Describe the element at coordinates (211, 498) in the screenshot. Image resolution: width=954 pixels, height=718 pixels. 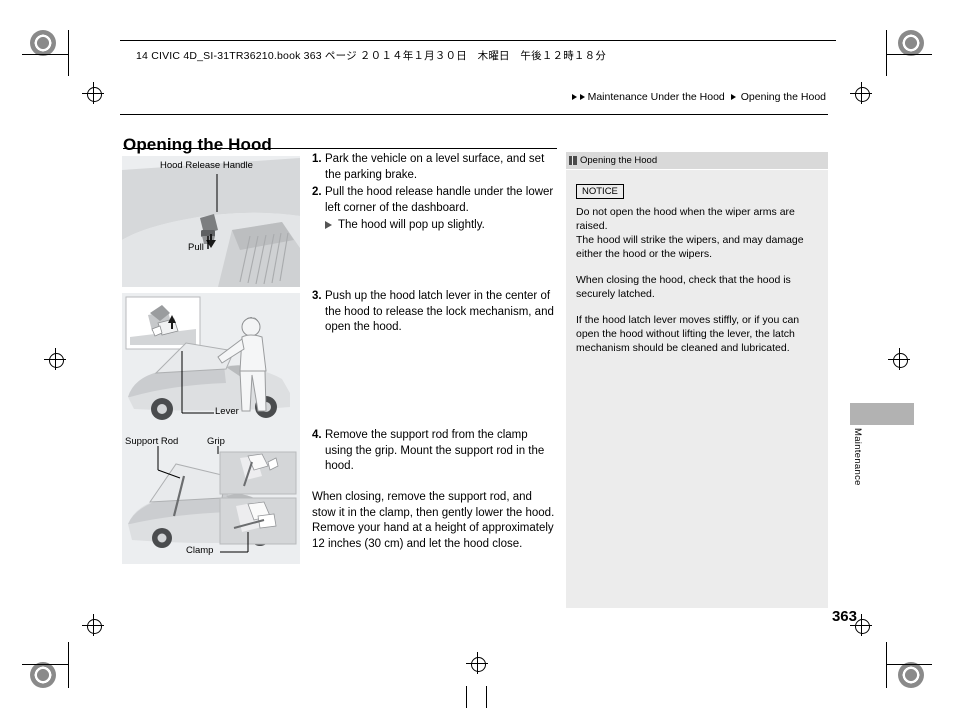
I see `figure-support-rod-clamp: Support Rod Grip Clamp` at that location.